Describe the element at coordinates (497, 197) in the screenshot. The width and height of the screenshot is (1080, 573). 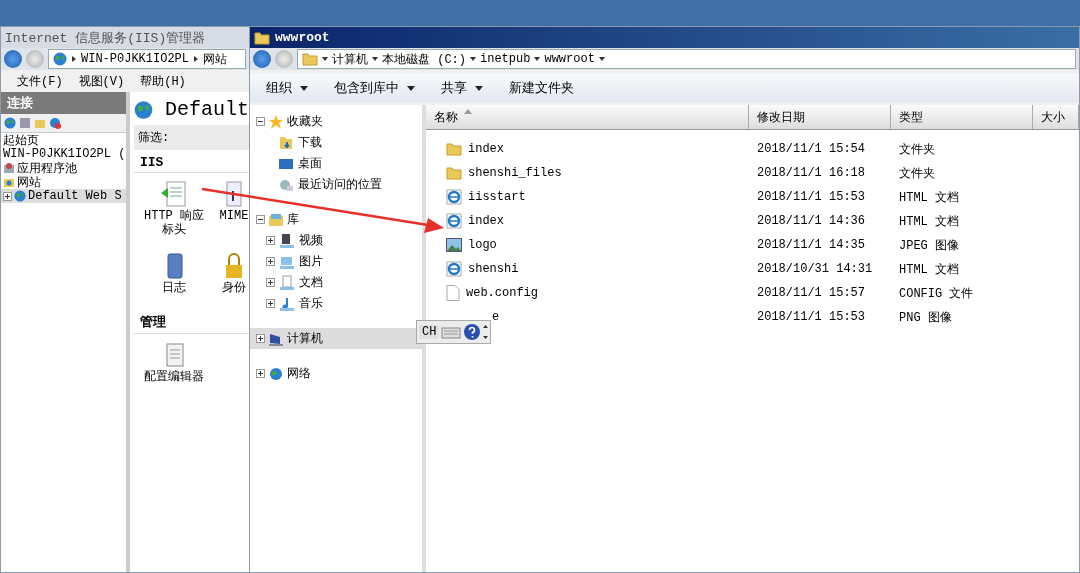
I see `file-name: iisstart` at that location.